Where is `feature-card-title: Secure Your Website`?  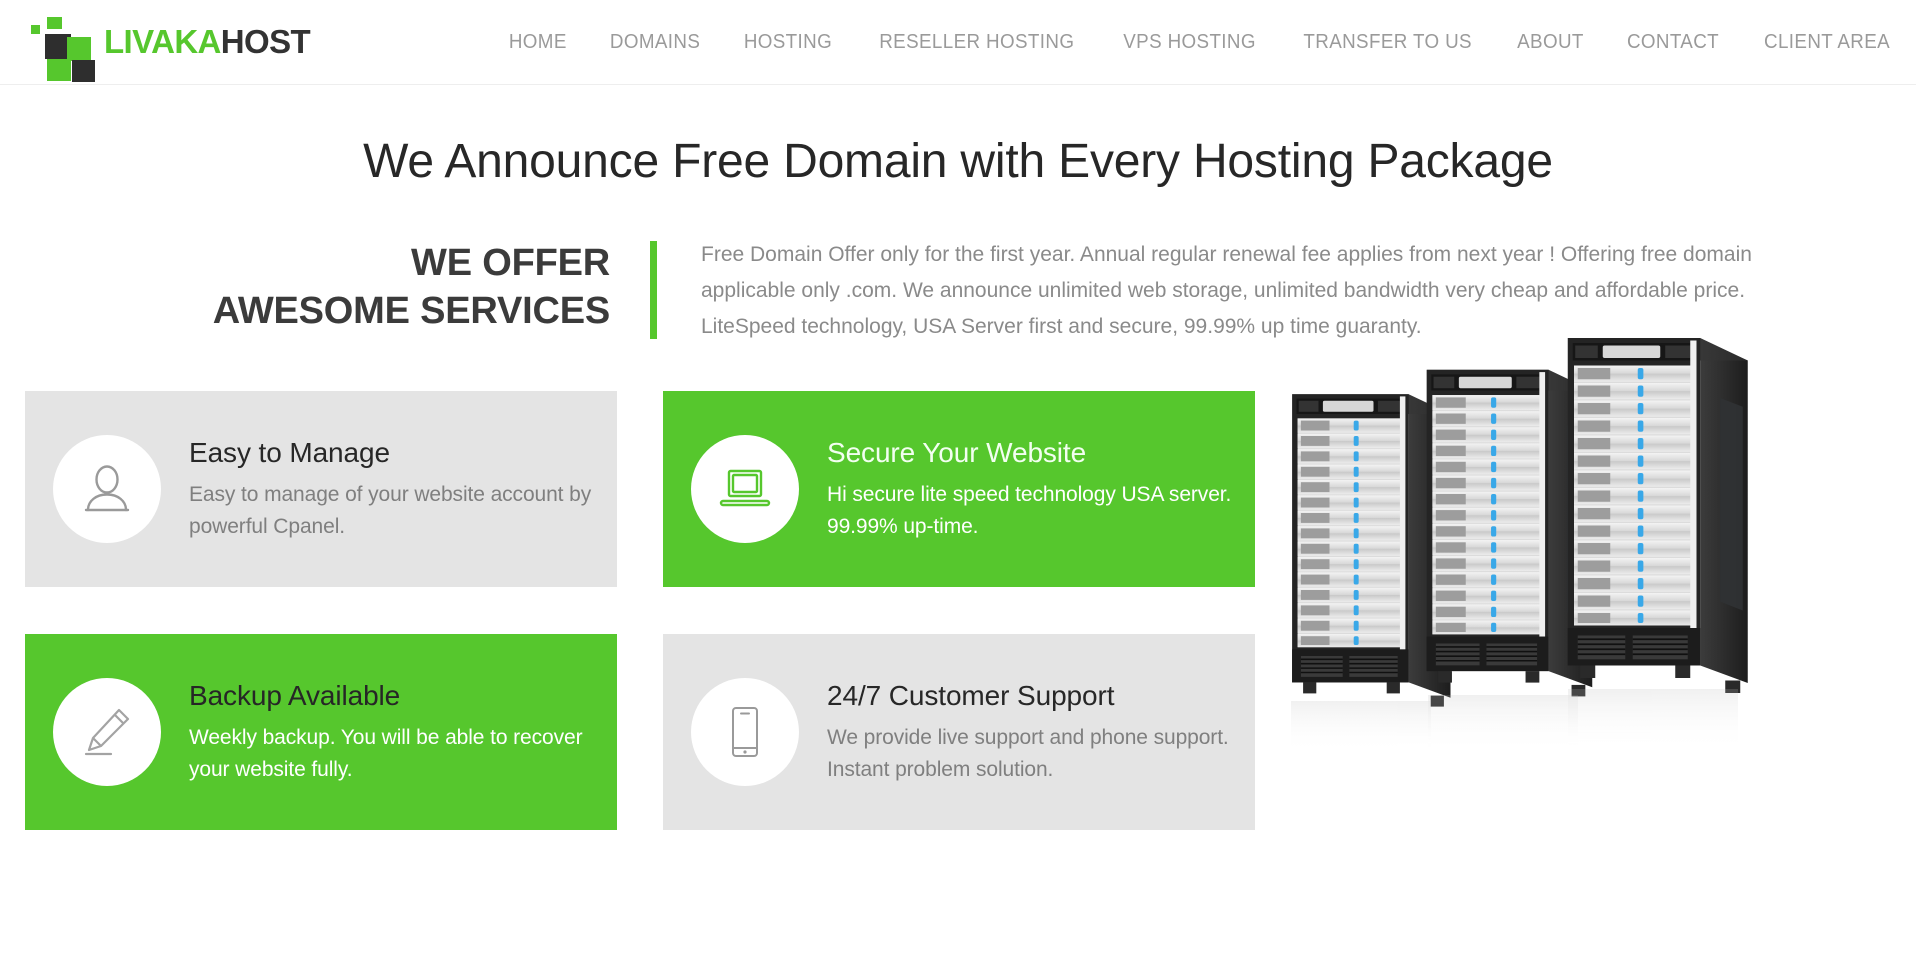
feature-card-title: Secure Your Website is located at coordinates (957, 452).